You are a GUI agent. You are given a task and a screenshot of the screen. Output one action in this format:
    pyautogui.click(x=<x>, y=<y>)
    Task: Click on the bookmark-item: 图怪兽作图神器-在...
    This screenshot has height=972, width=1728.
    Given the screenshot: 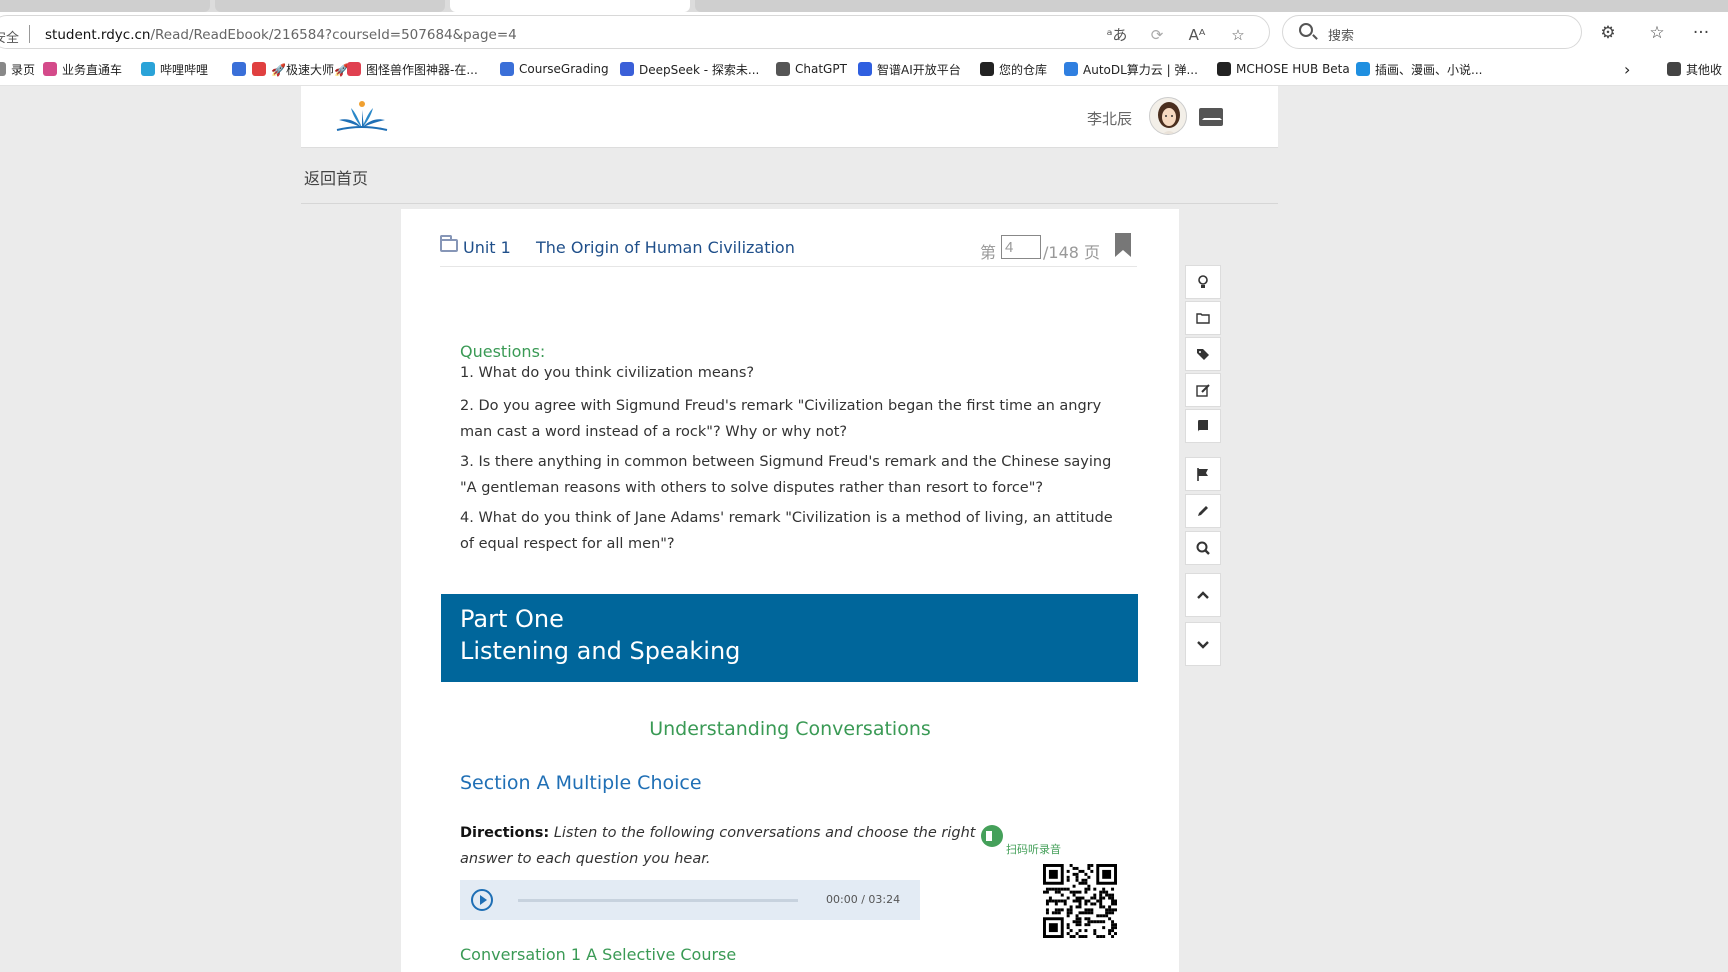 What is the action you would take?
    pyautogui.click(x=412, y=69)
    